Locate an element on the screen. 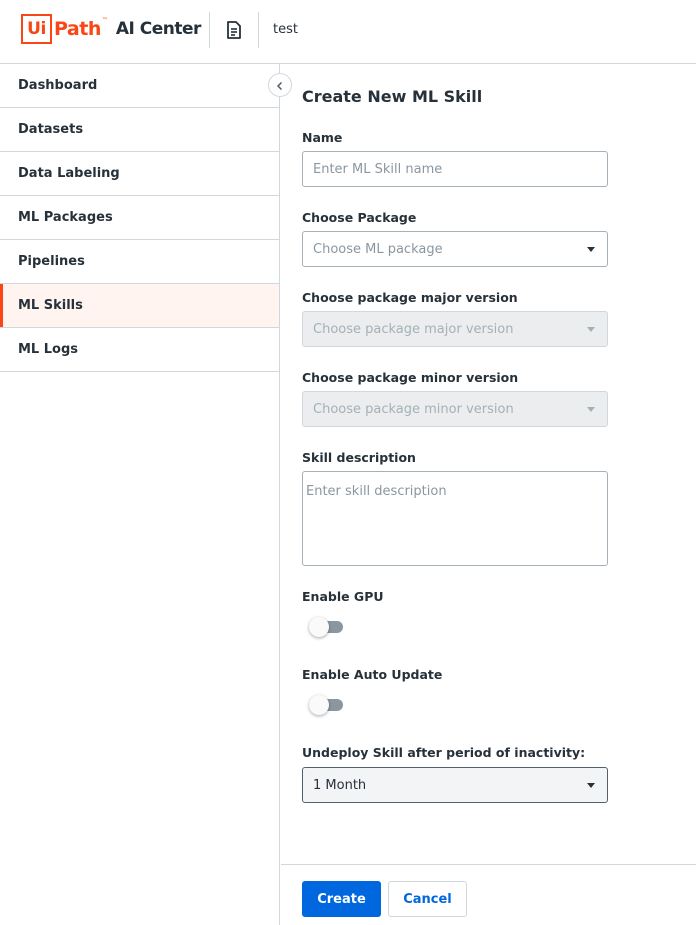 Image resolution: width=696 pixels, height=925 pixels. sidebar-item-pipelines: Pipelines is located at coordinates (139, 262).